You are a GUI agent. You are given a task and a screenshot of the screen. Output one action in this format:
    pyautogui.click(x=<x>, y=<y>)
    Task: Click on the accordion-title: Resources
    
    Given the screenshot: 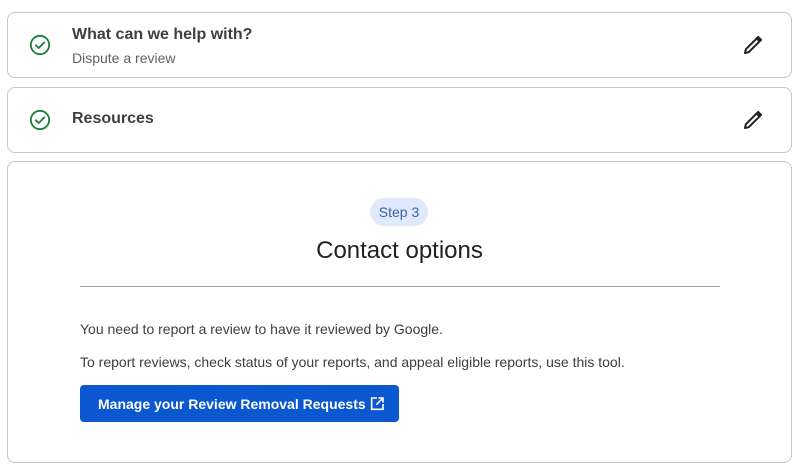 What is the action you would take?
    pyautogui.click(x=113, y=118)
    